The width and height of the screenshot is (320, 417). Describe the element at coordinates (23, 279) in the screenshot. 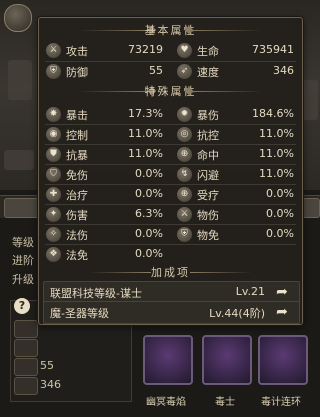

I see `upgrade-label: 升级` at that location.